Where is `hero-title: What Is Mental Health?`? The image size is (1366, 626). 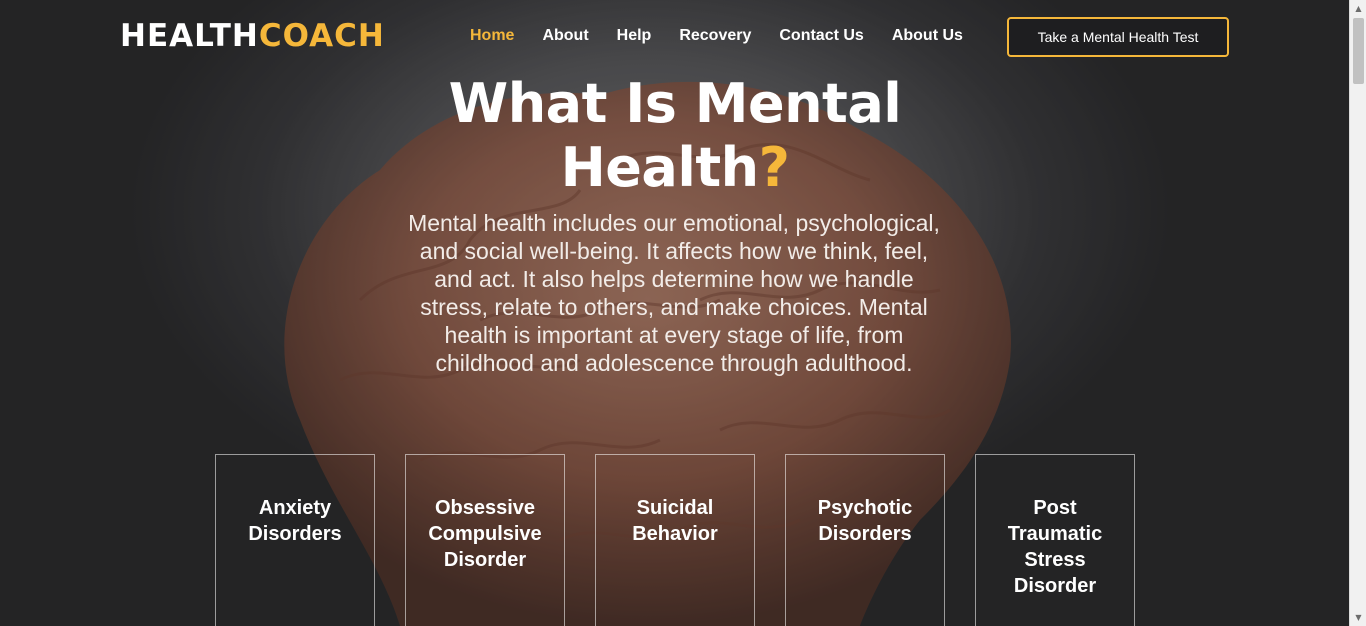 hero-title: What Is Mental Health? is located at coordinates (675, 136).